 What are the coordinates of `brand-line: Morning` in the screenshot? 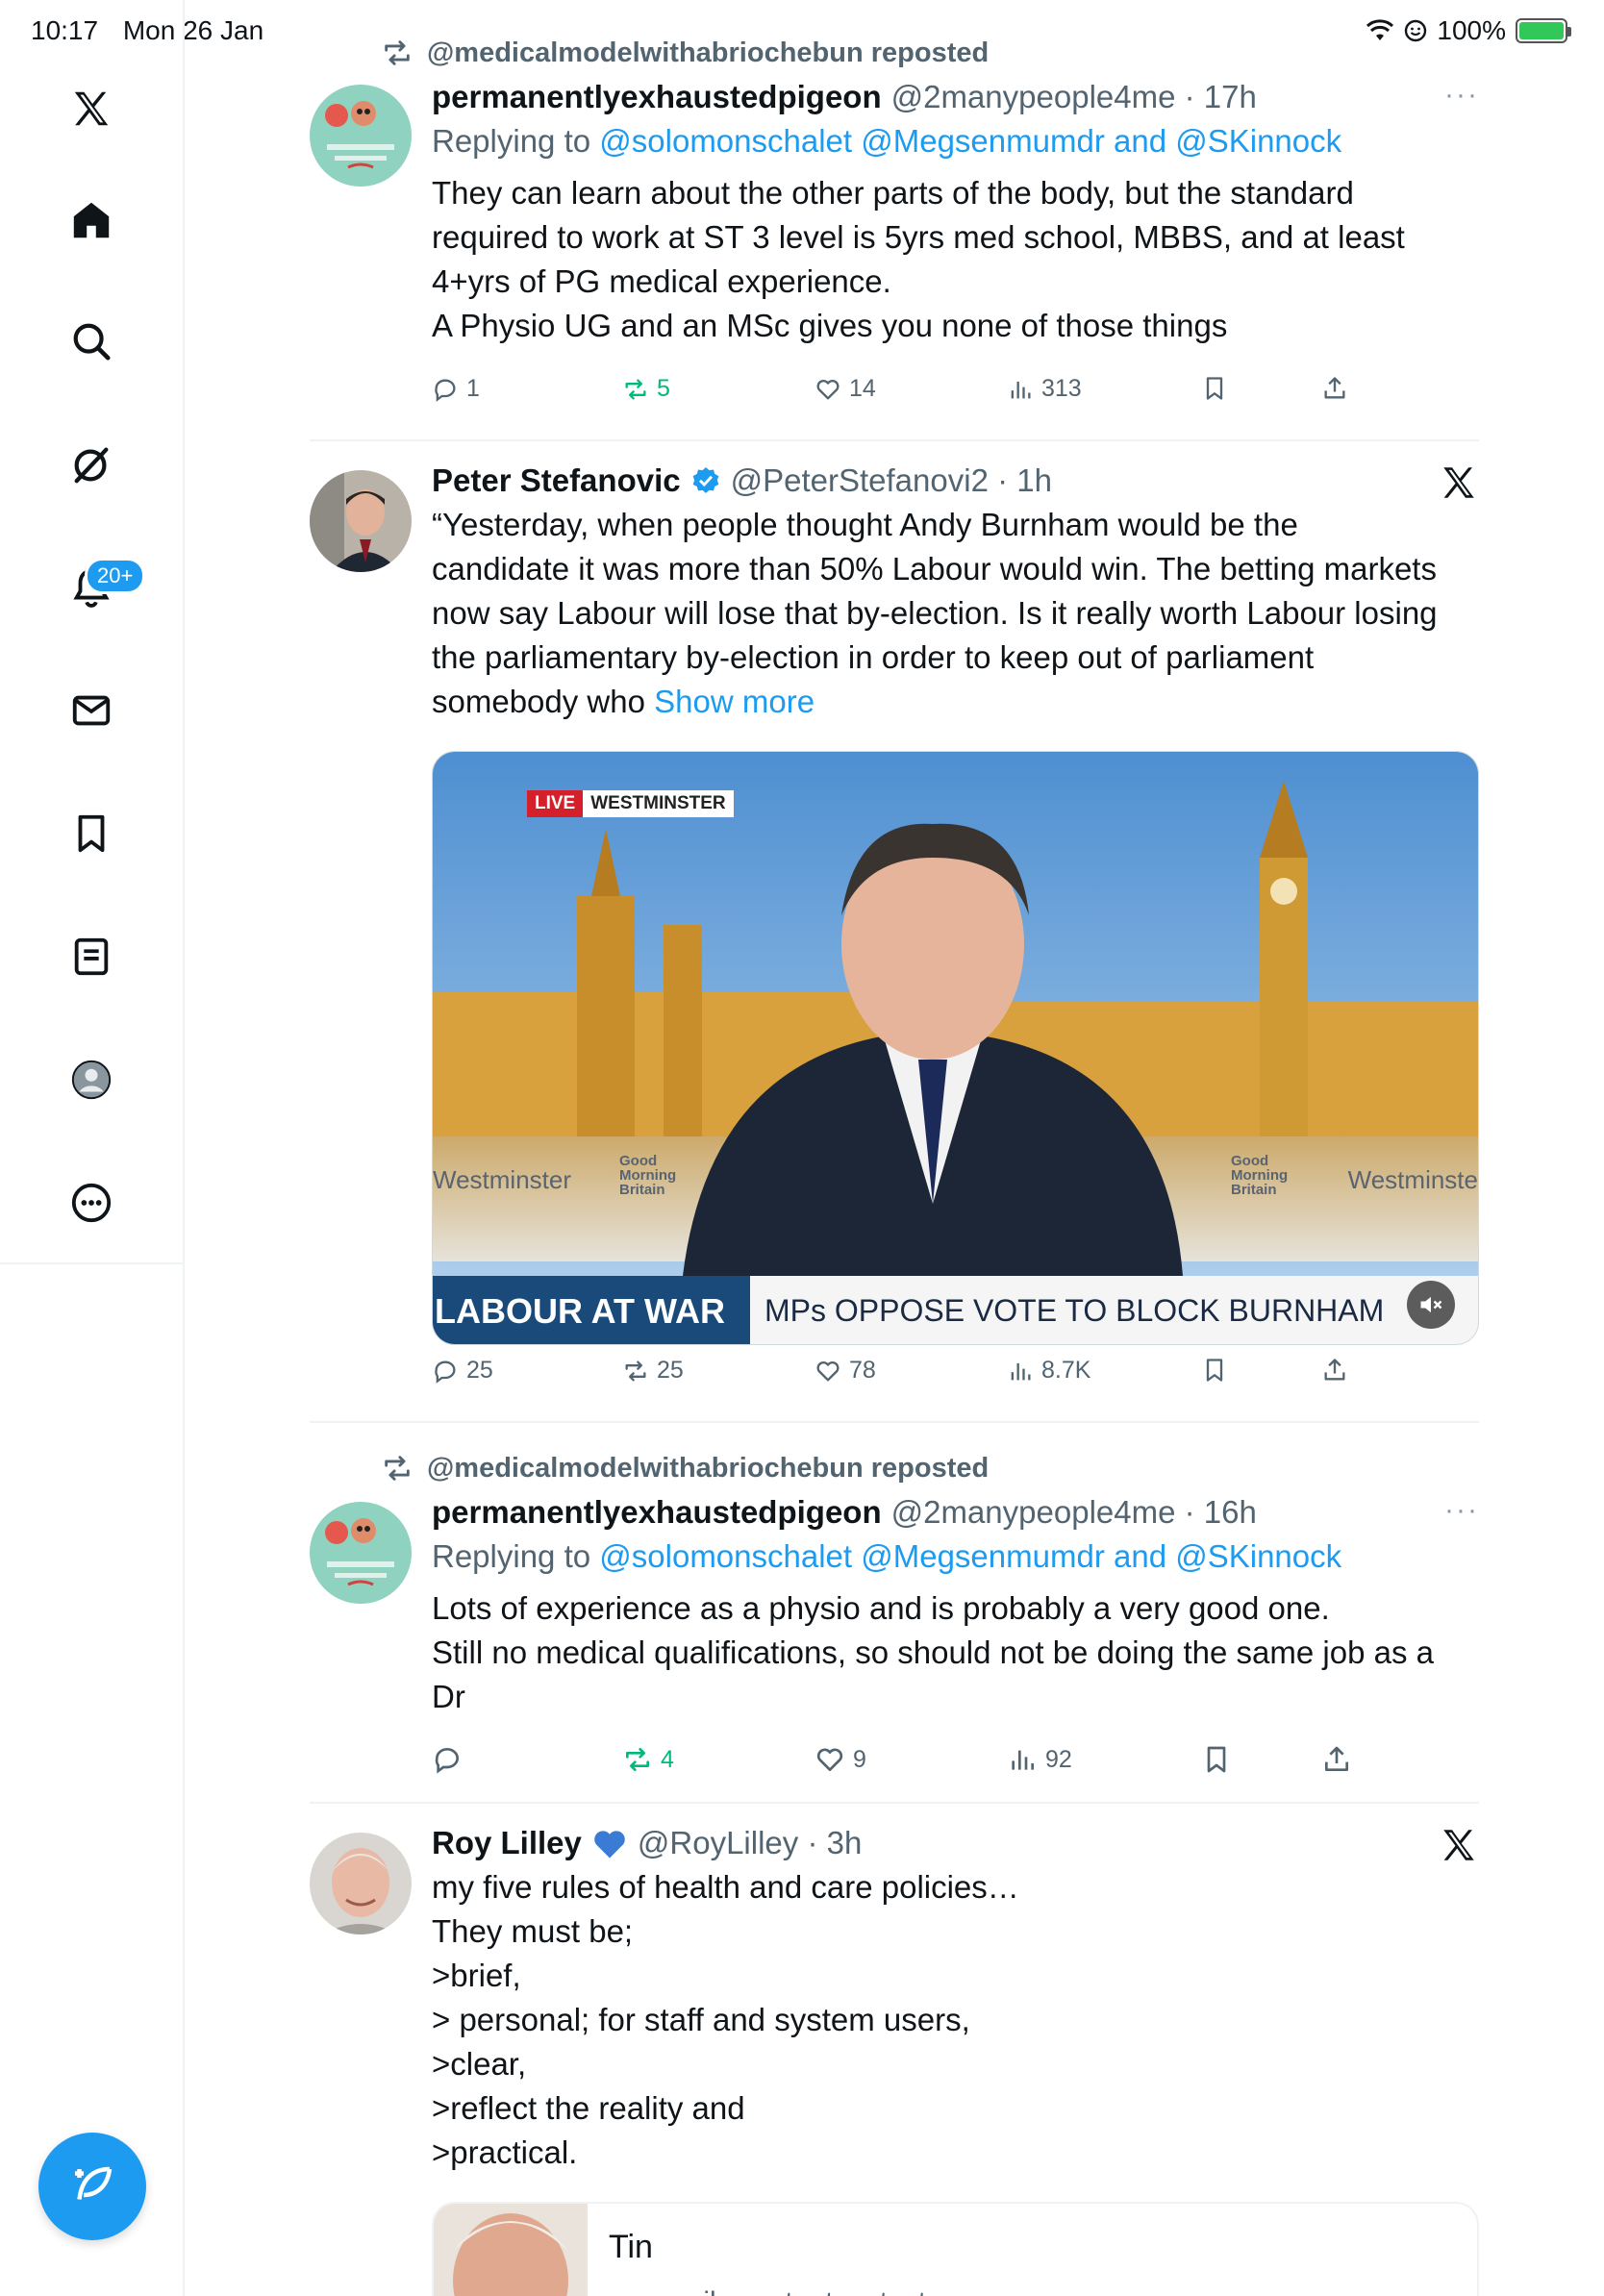 It's located at (1260, 1175).